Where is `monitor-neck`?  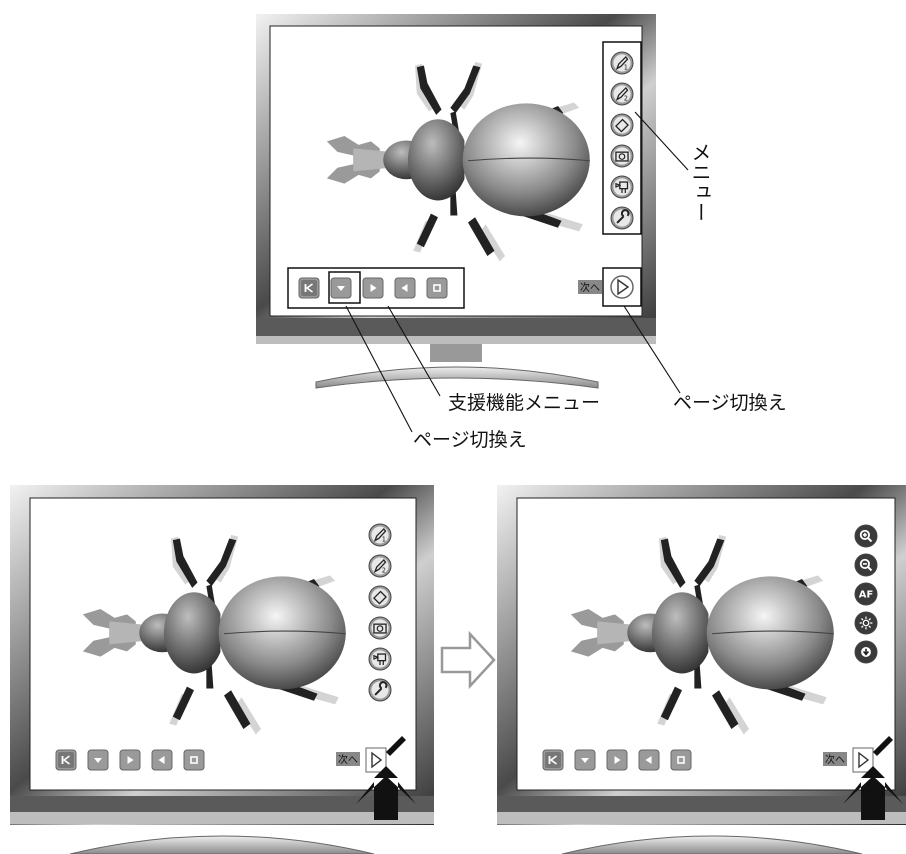
monitor-neck is located at coordinates (456, 353).